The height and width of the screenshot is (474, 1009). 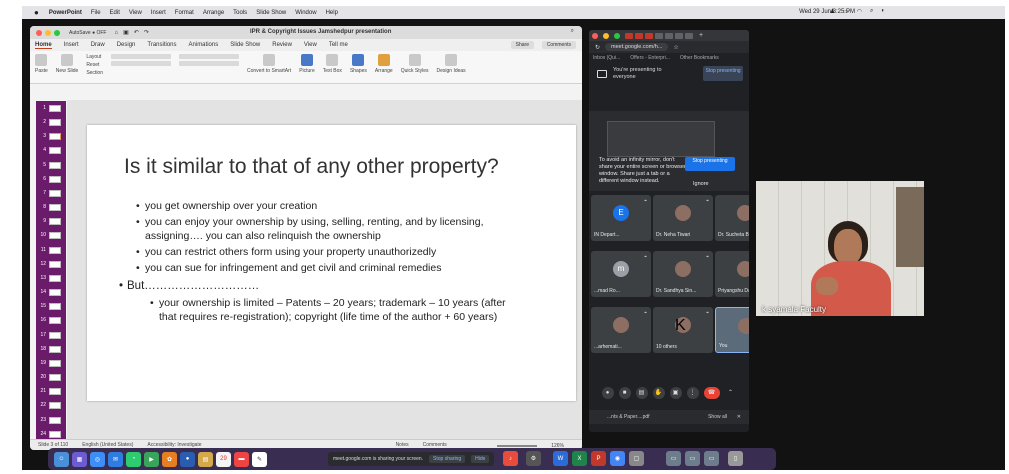 What do you see at coordinates (39, 32) in the screenshot?
I see `close-window-button` at bounding box center [39, 32].